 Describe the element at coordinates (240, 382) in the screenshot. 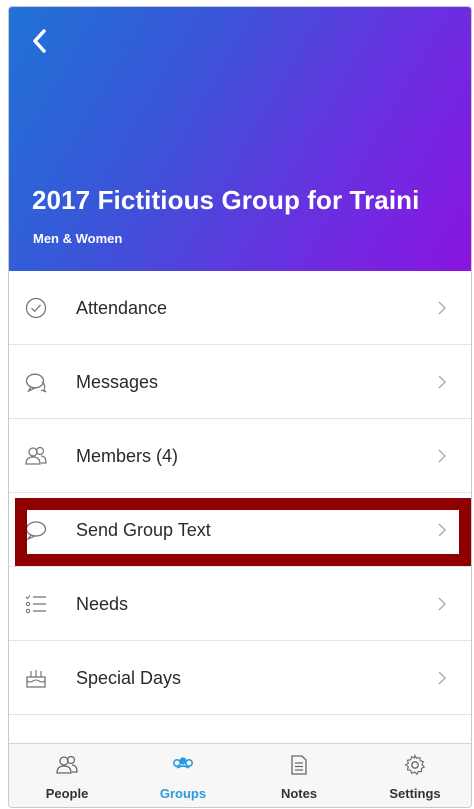

I see `menu-item-messages: Messages` at that location.